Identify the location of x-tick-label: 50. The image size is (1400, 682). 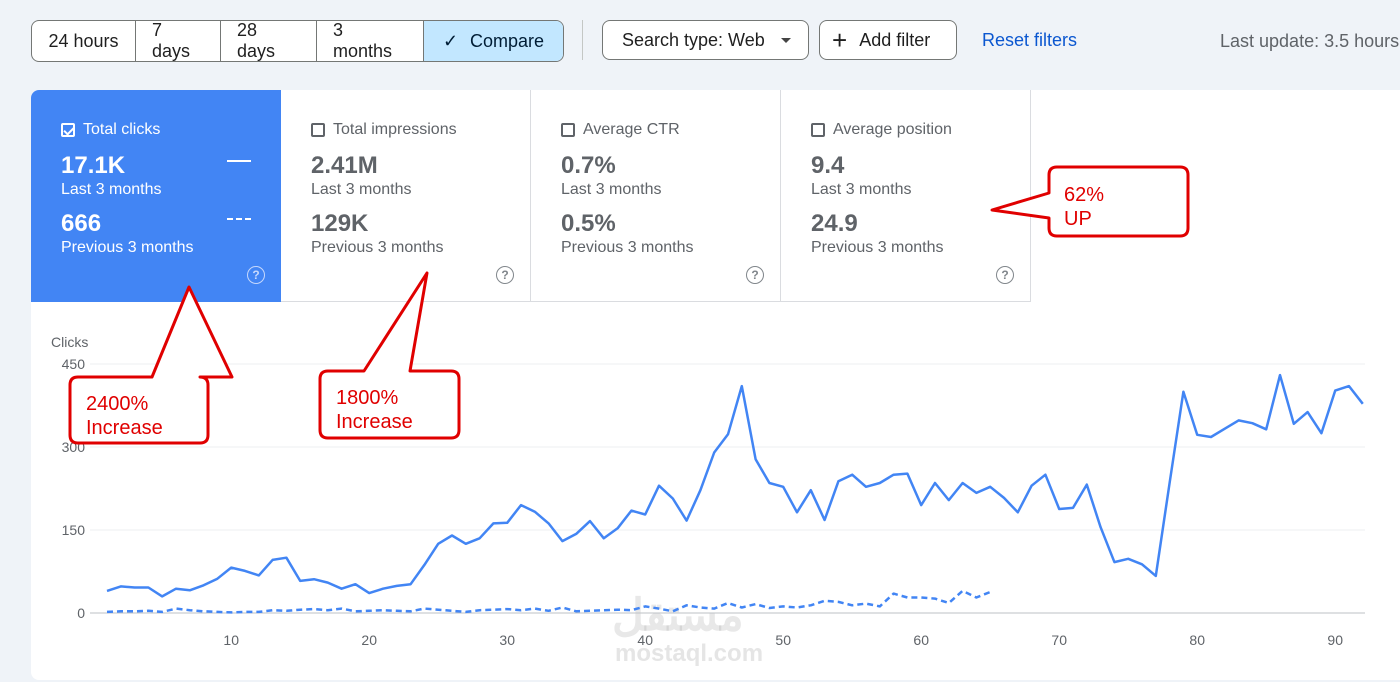
(783, 640).